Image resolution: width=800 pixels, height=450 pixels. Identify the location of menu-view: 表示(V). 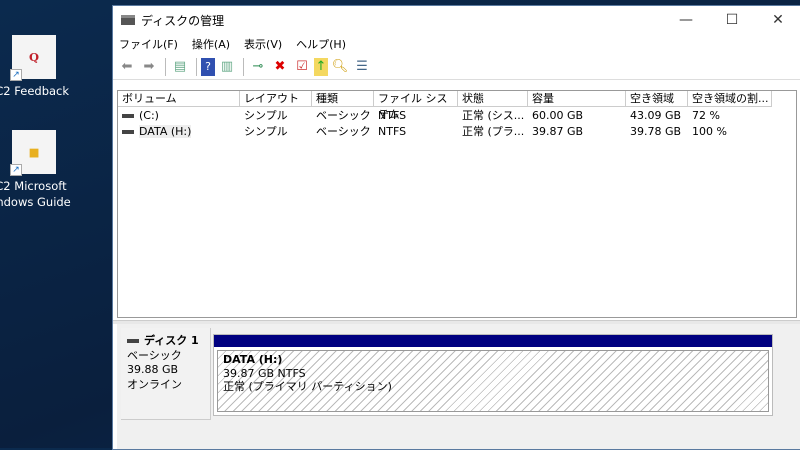
(263, 44).